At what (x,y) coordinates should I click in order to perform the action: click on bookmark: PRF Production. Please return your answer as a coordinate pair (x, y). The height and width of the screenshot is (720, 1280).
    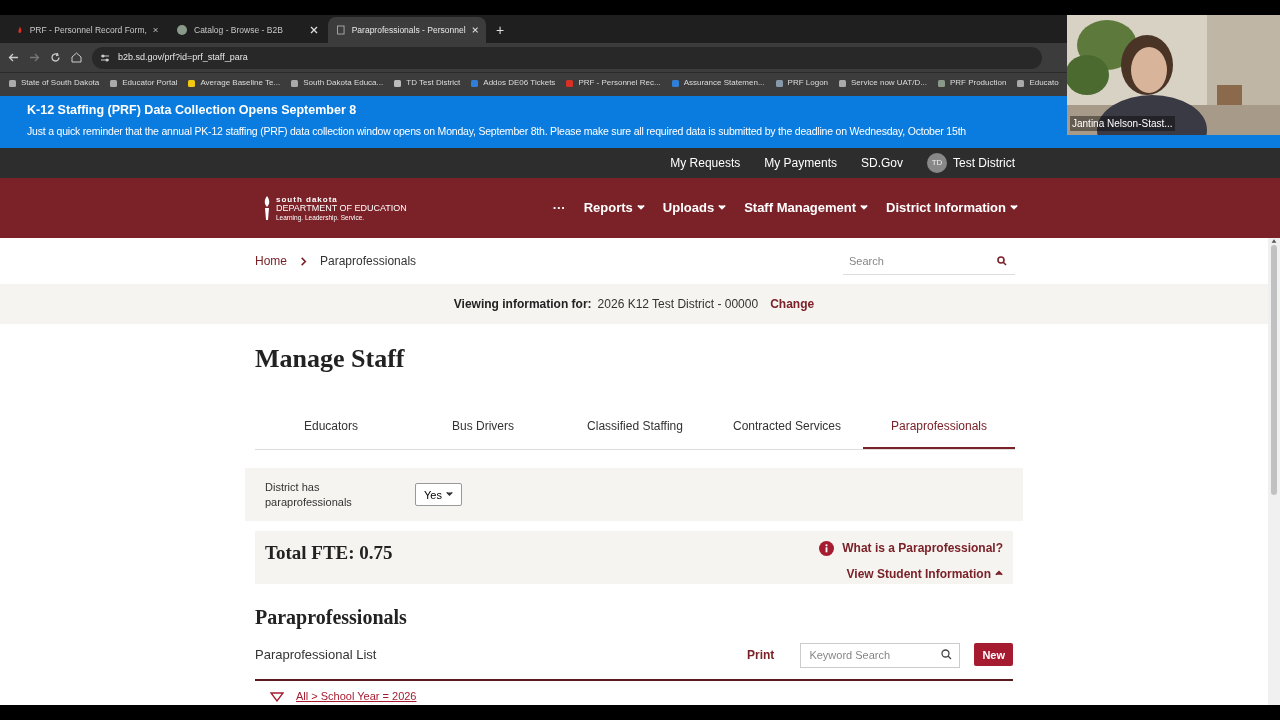
    Looking at the image, I should click on (971, 83).